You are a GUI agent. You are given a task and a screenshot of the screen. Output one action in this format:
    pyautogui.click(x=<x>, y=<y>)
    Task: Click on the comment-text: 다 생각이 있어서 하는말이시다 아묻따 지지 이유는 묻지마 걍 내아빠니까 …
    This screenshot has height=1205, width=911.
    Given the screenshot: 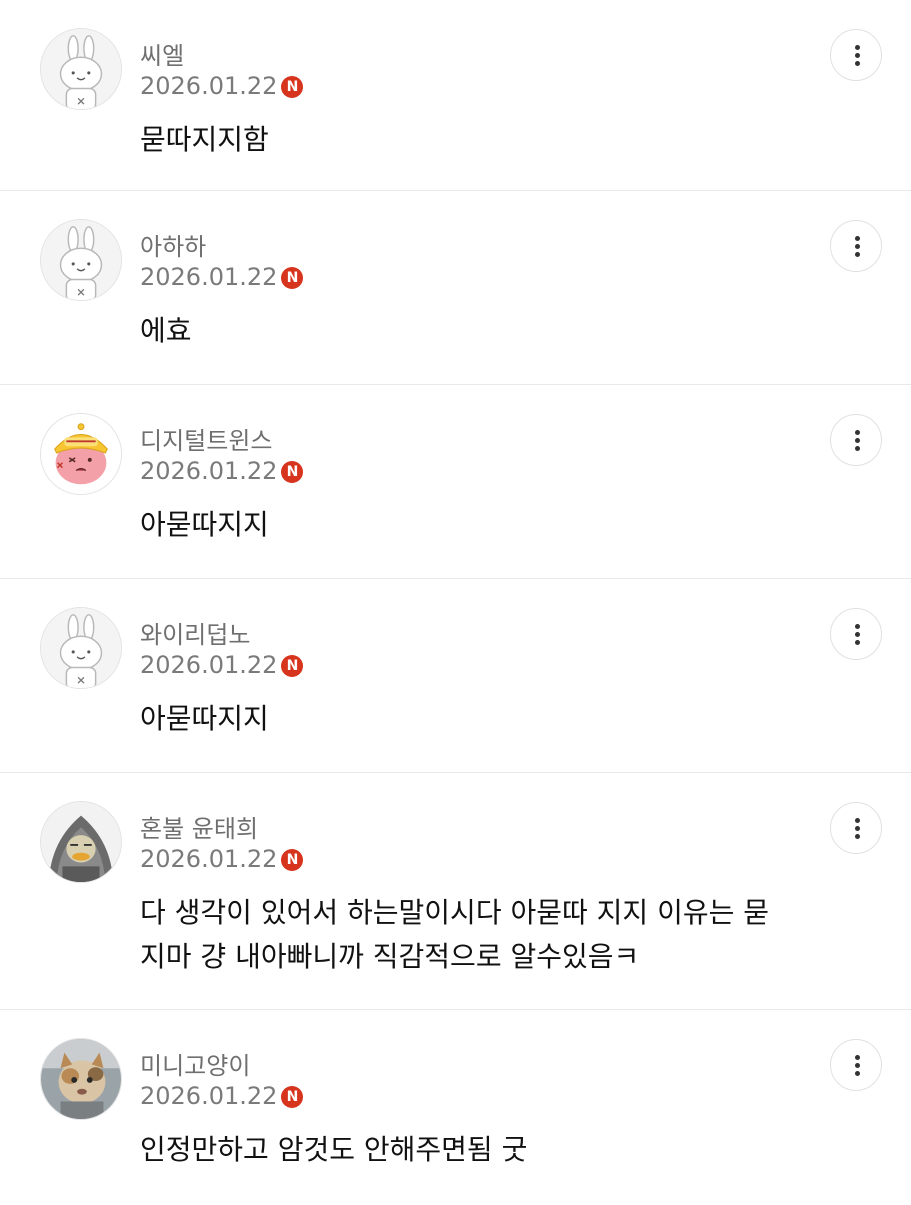 What is the action you would take?
    pyautogui.click(x=455, y=934)
    